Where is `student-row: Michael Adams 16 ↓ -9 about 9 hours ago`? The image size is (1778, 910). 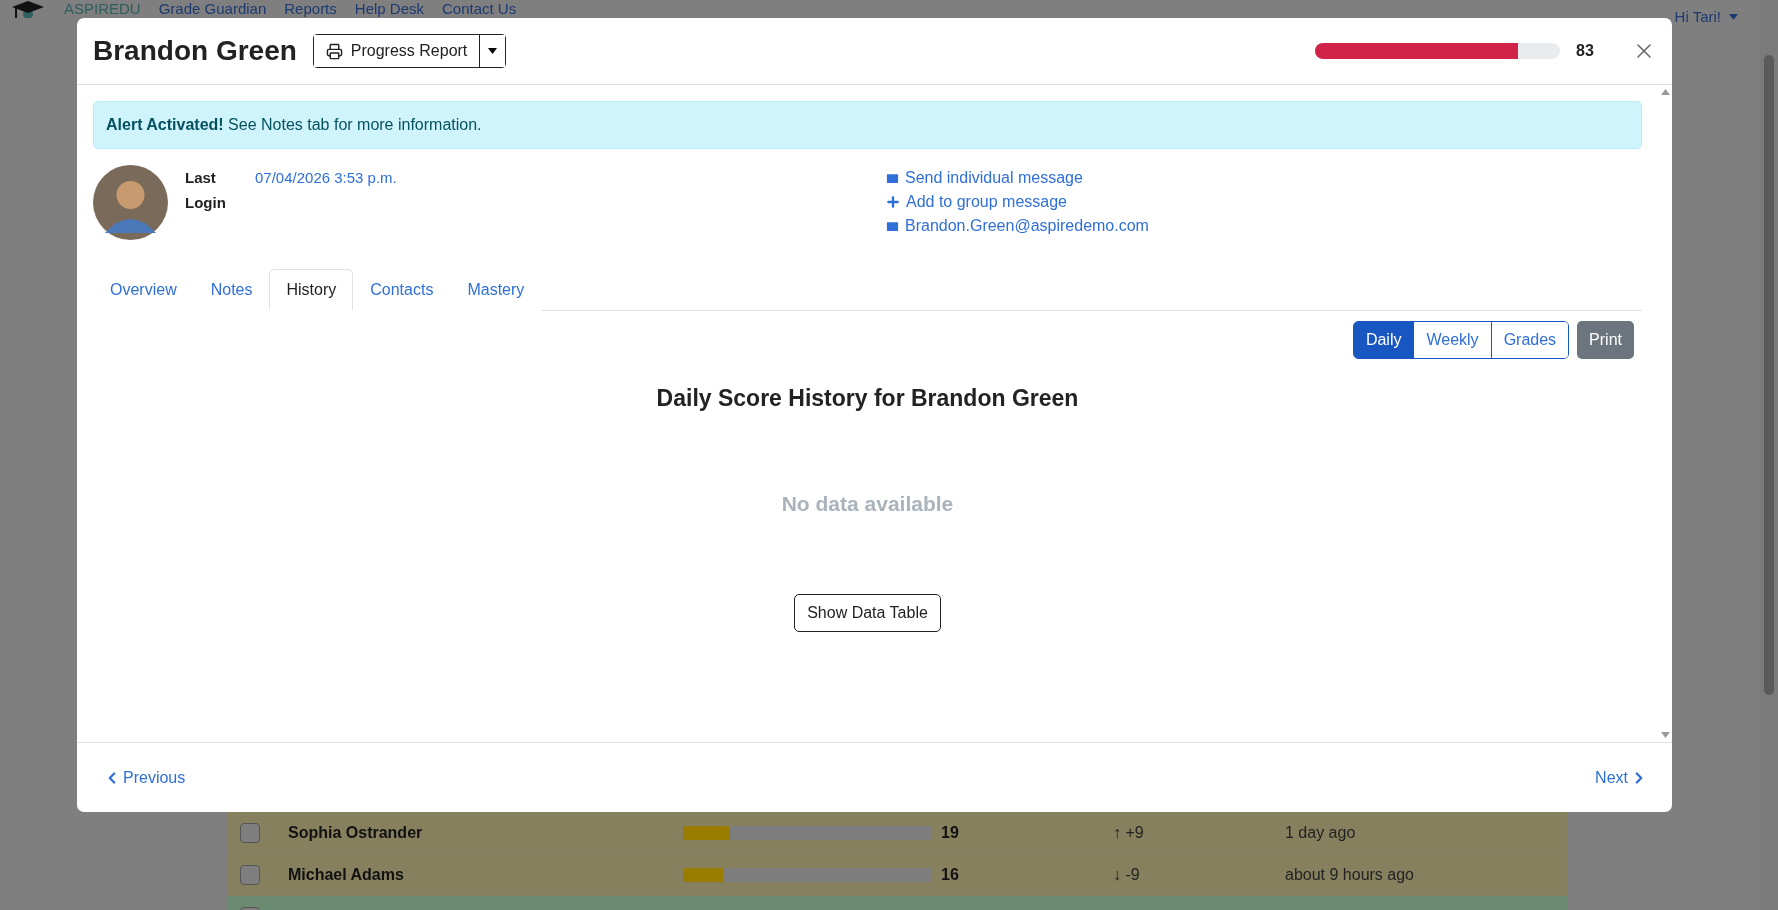
student-row: Michael Adams 16 ↓ -9 about 9 hours ago is located at coordinates (898, 875).